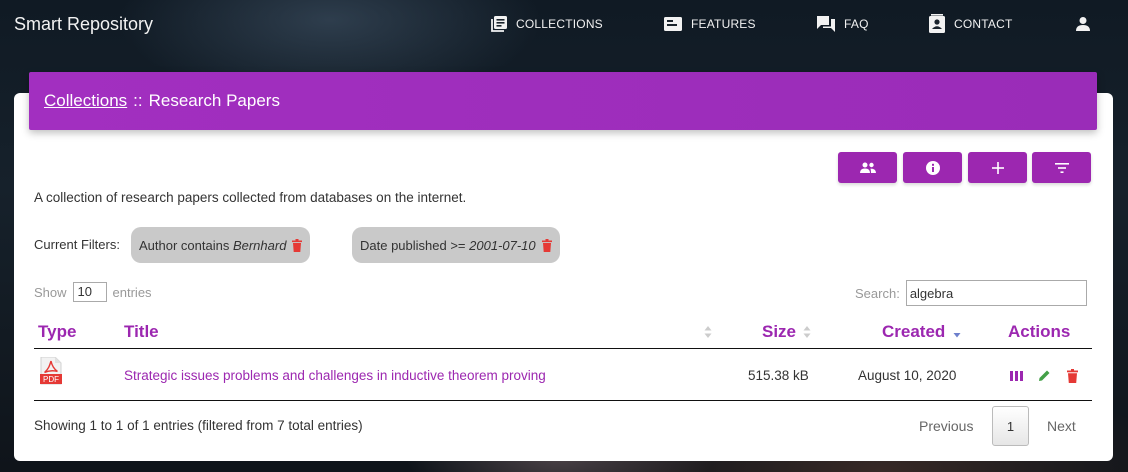  I want to click on nav-contact: CONTACT, so click(970, 24).